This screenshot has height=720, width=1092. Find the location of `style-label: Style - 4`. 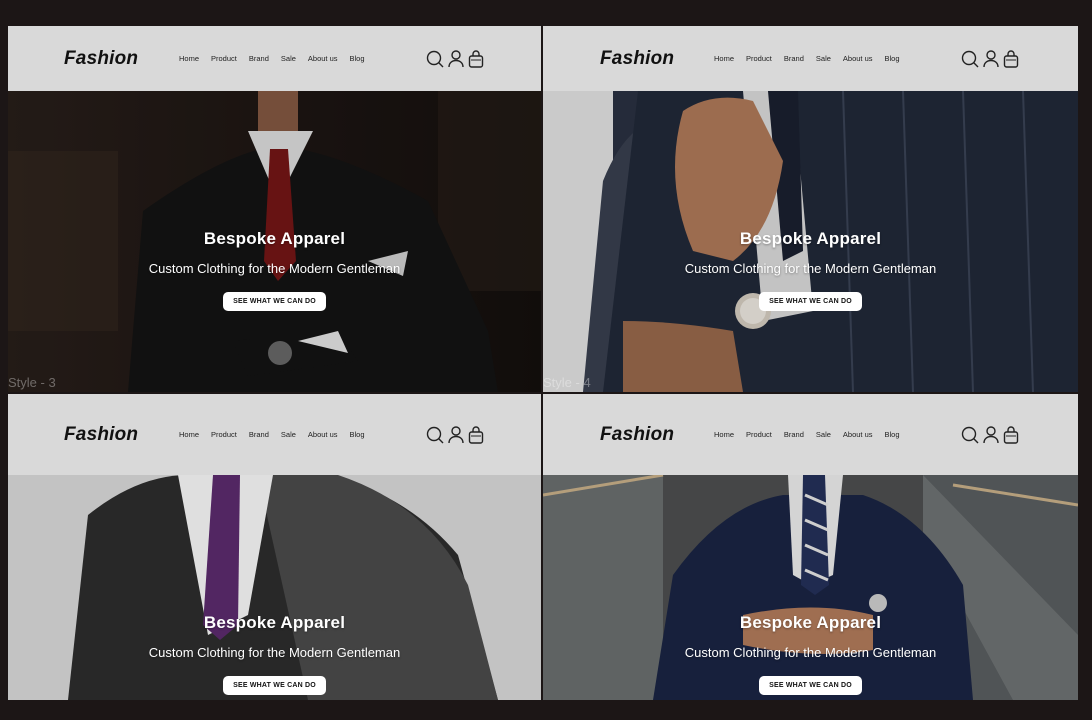

style-label: Style - 4 is located at coordinates (567, 382).